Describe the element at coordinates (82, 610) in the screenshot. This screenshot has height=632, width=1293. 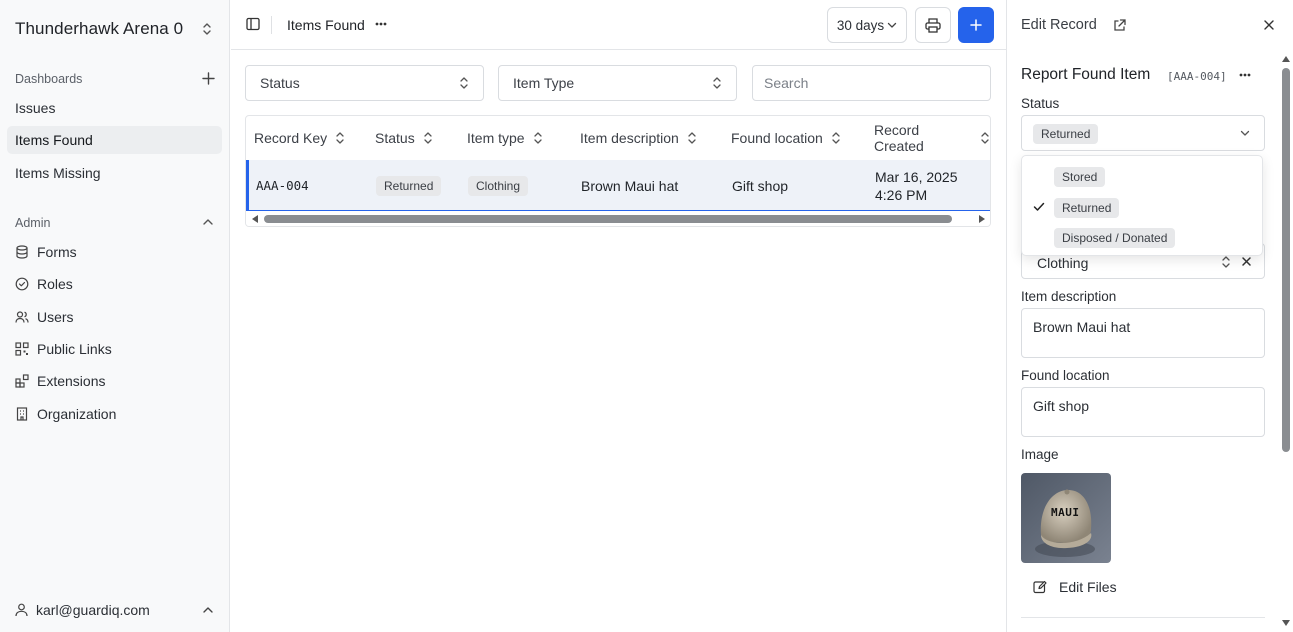
I see `user-menu: karl@guardiq.com` at that location.